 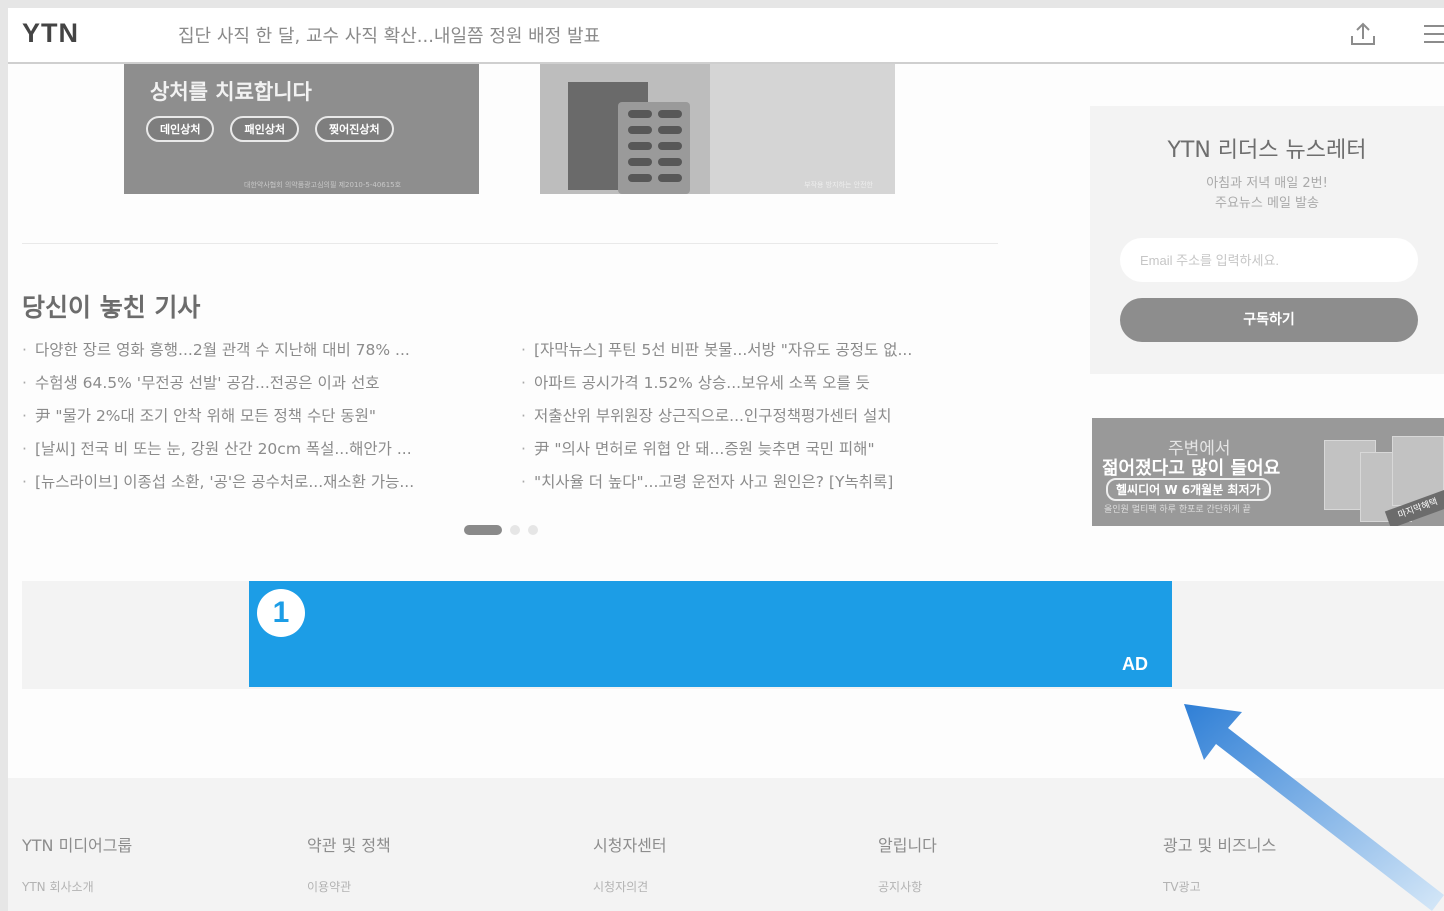 What do you see at coordinates (180, 129) in the screenshot?
I see `pill-burn: 데인상처` at bounding box center [180, 129].